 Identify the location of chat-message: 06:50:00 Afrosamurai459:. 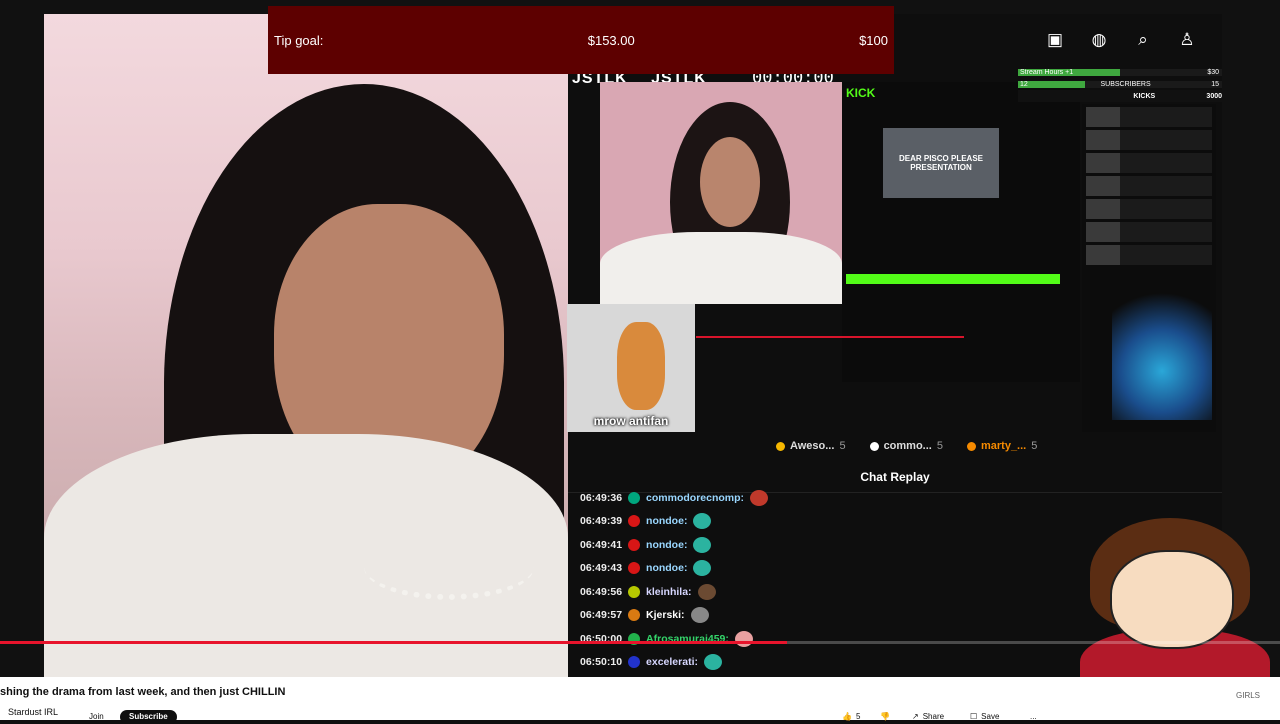
(730, 639).